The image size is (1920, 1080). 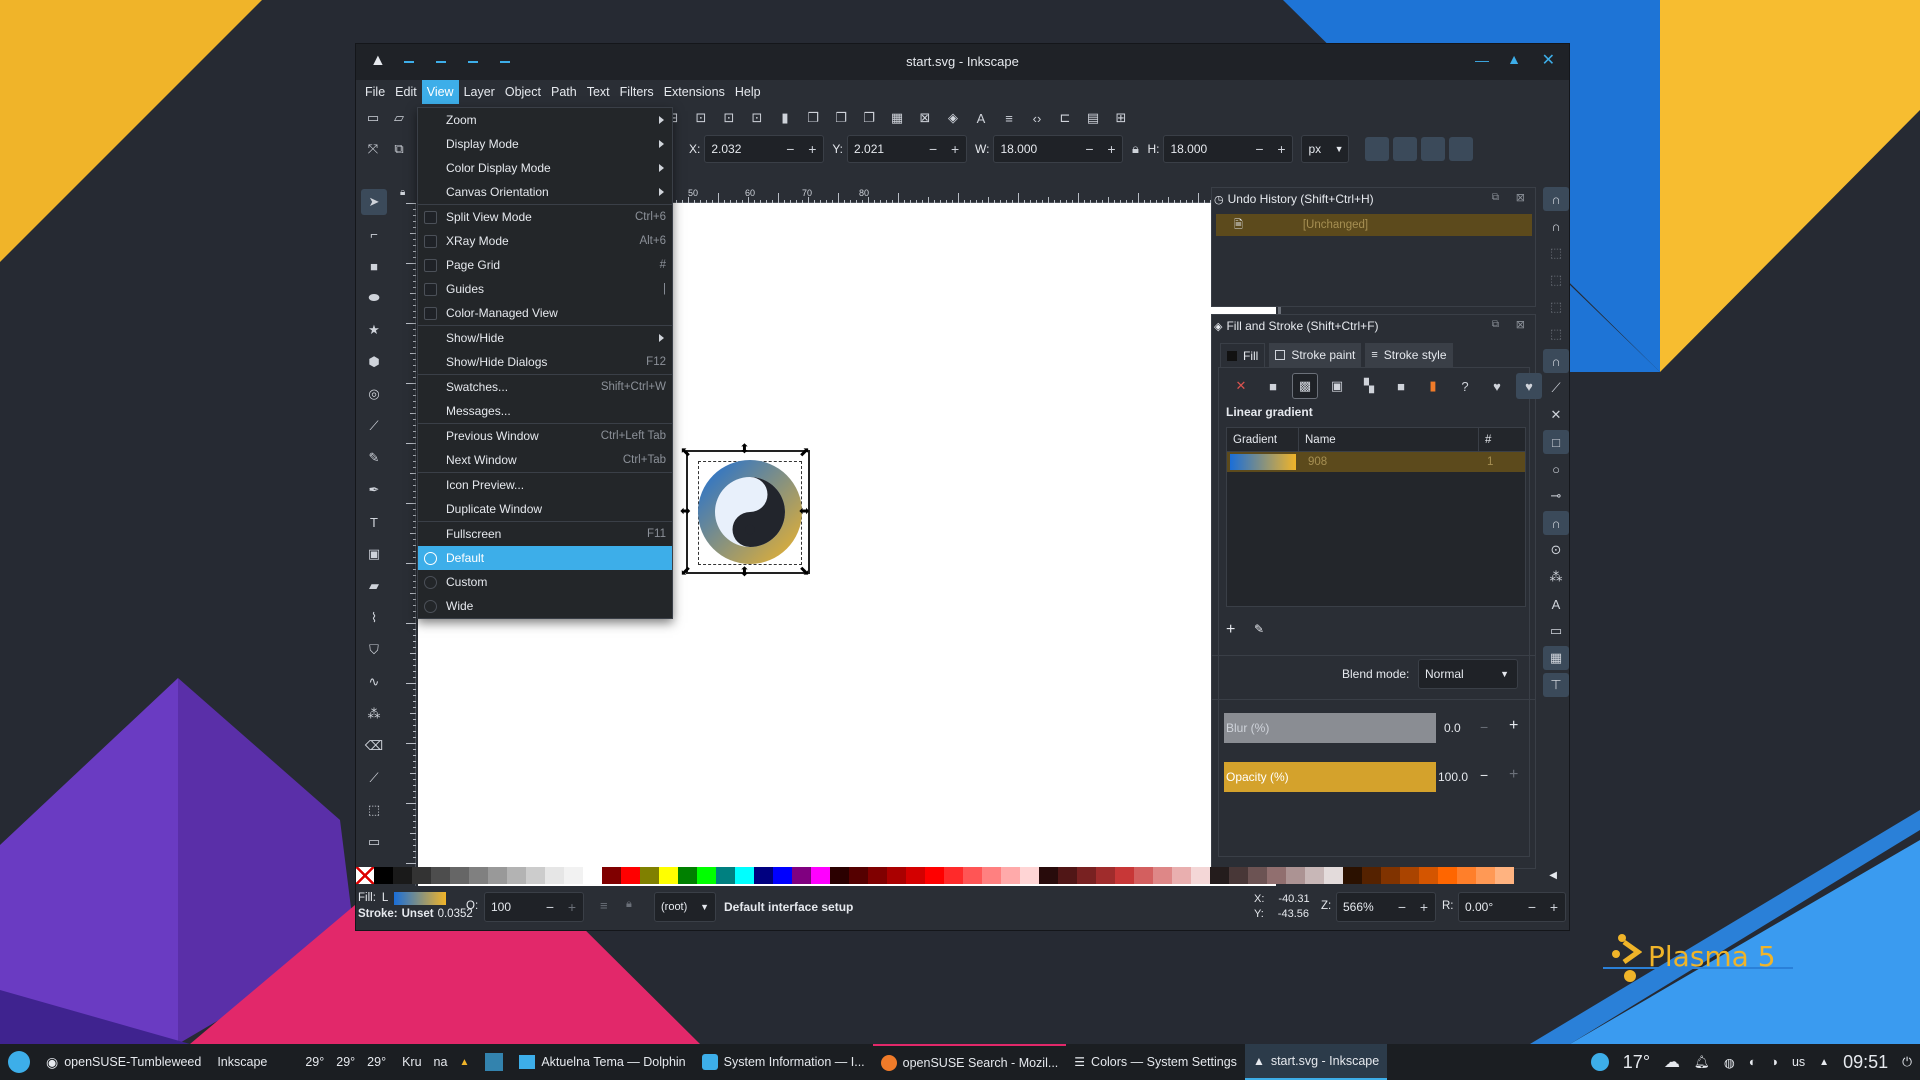 What do you see at coordinates (1401, 386) in the screenshot?
I see `pattern-icon: ■` at bounding box center [1401, 386].